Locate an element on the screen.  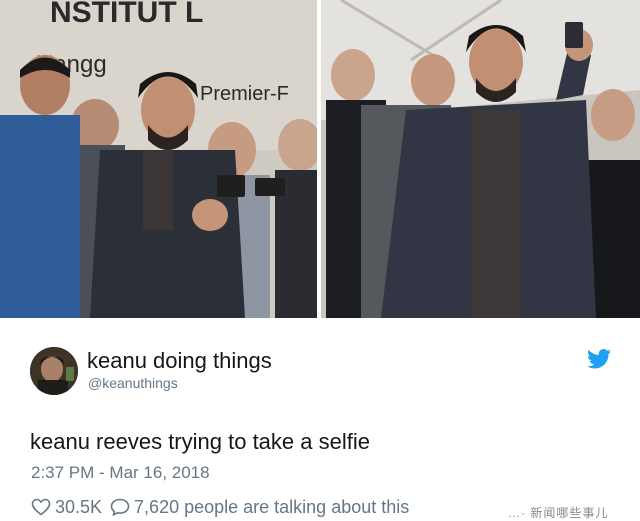
like-count: 30.5K is located at coordinates (78, 507).